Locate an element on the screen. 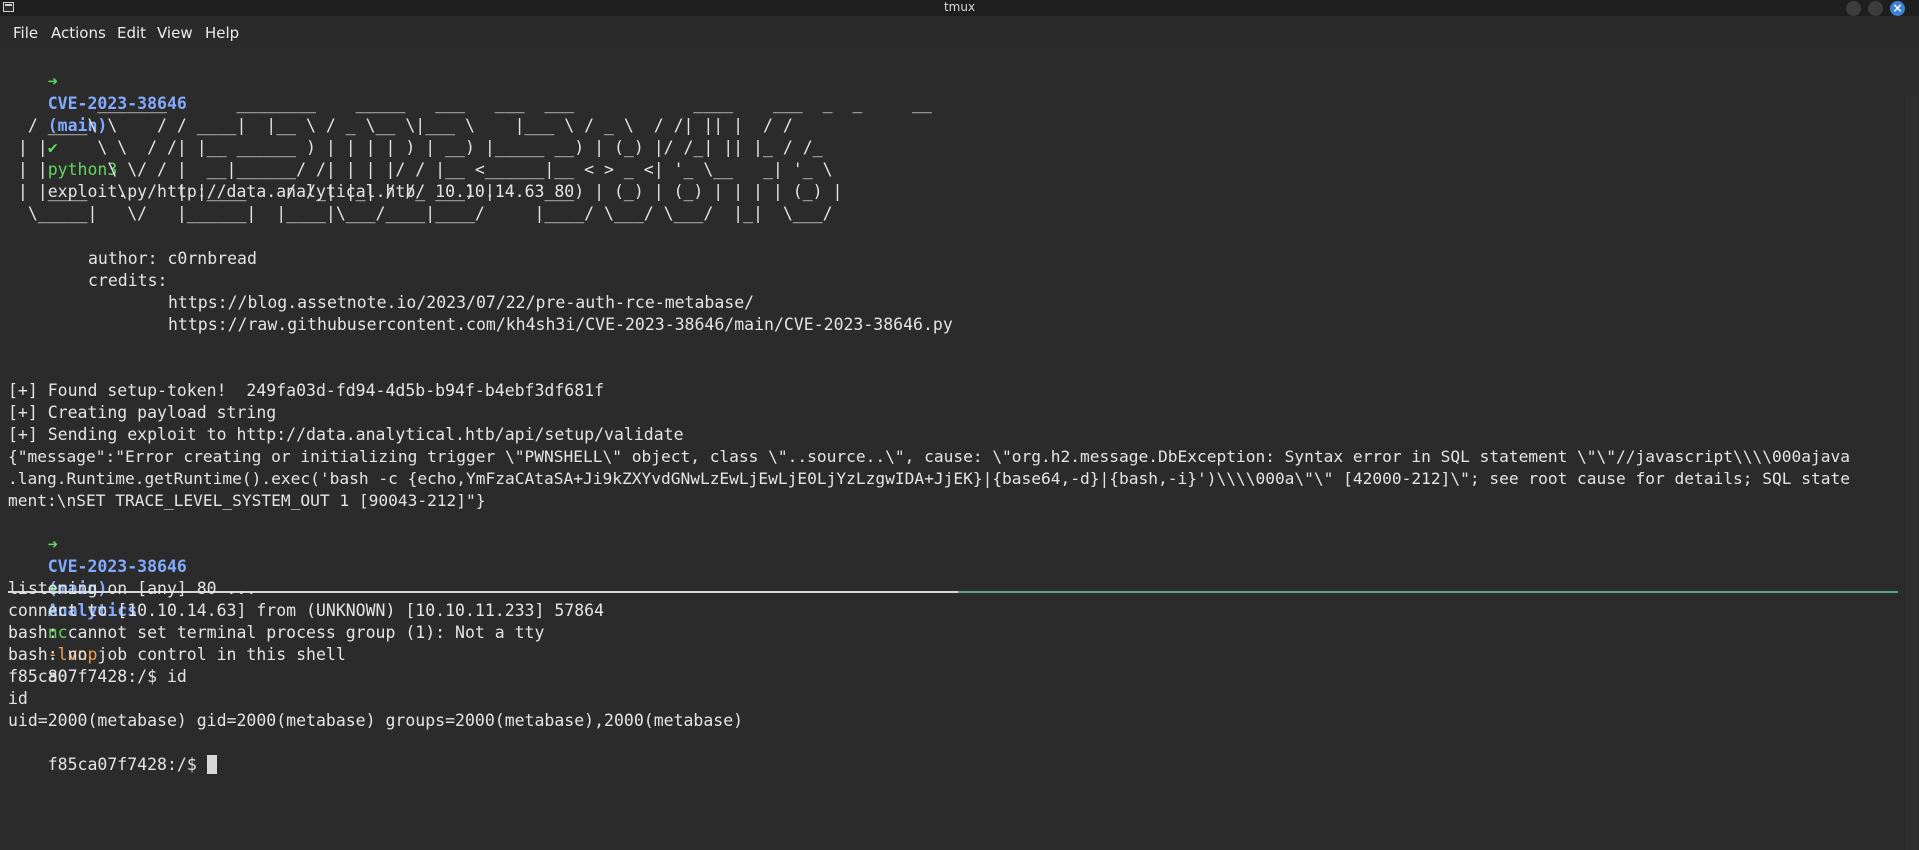 This screenshot has height=850, width=1919. author-line: author: c0rnbread is located at coordinates (172, 258).